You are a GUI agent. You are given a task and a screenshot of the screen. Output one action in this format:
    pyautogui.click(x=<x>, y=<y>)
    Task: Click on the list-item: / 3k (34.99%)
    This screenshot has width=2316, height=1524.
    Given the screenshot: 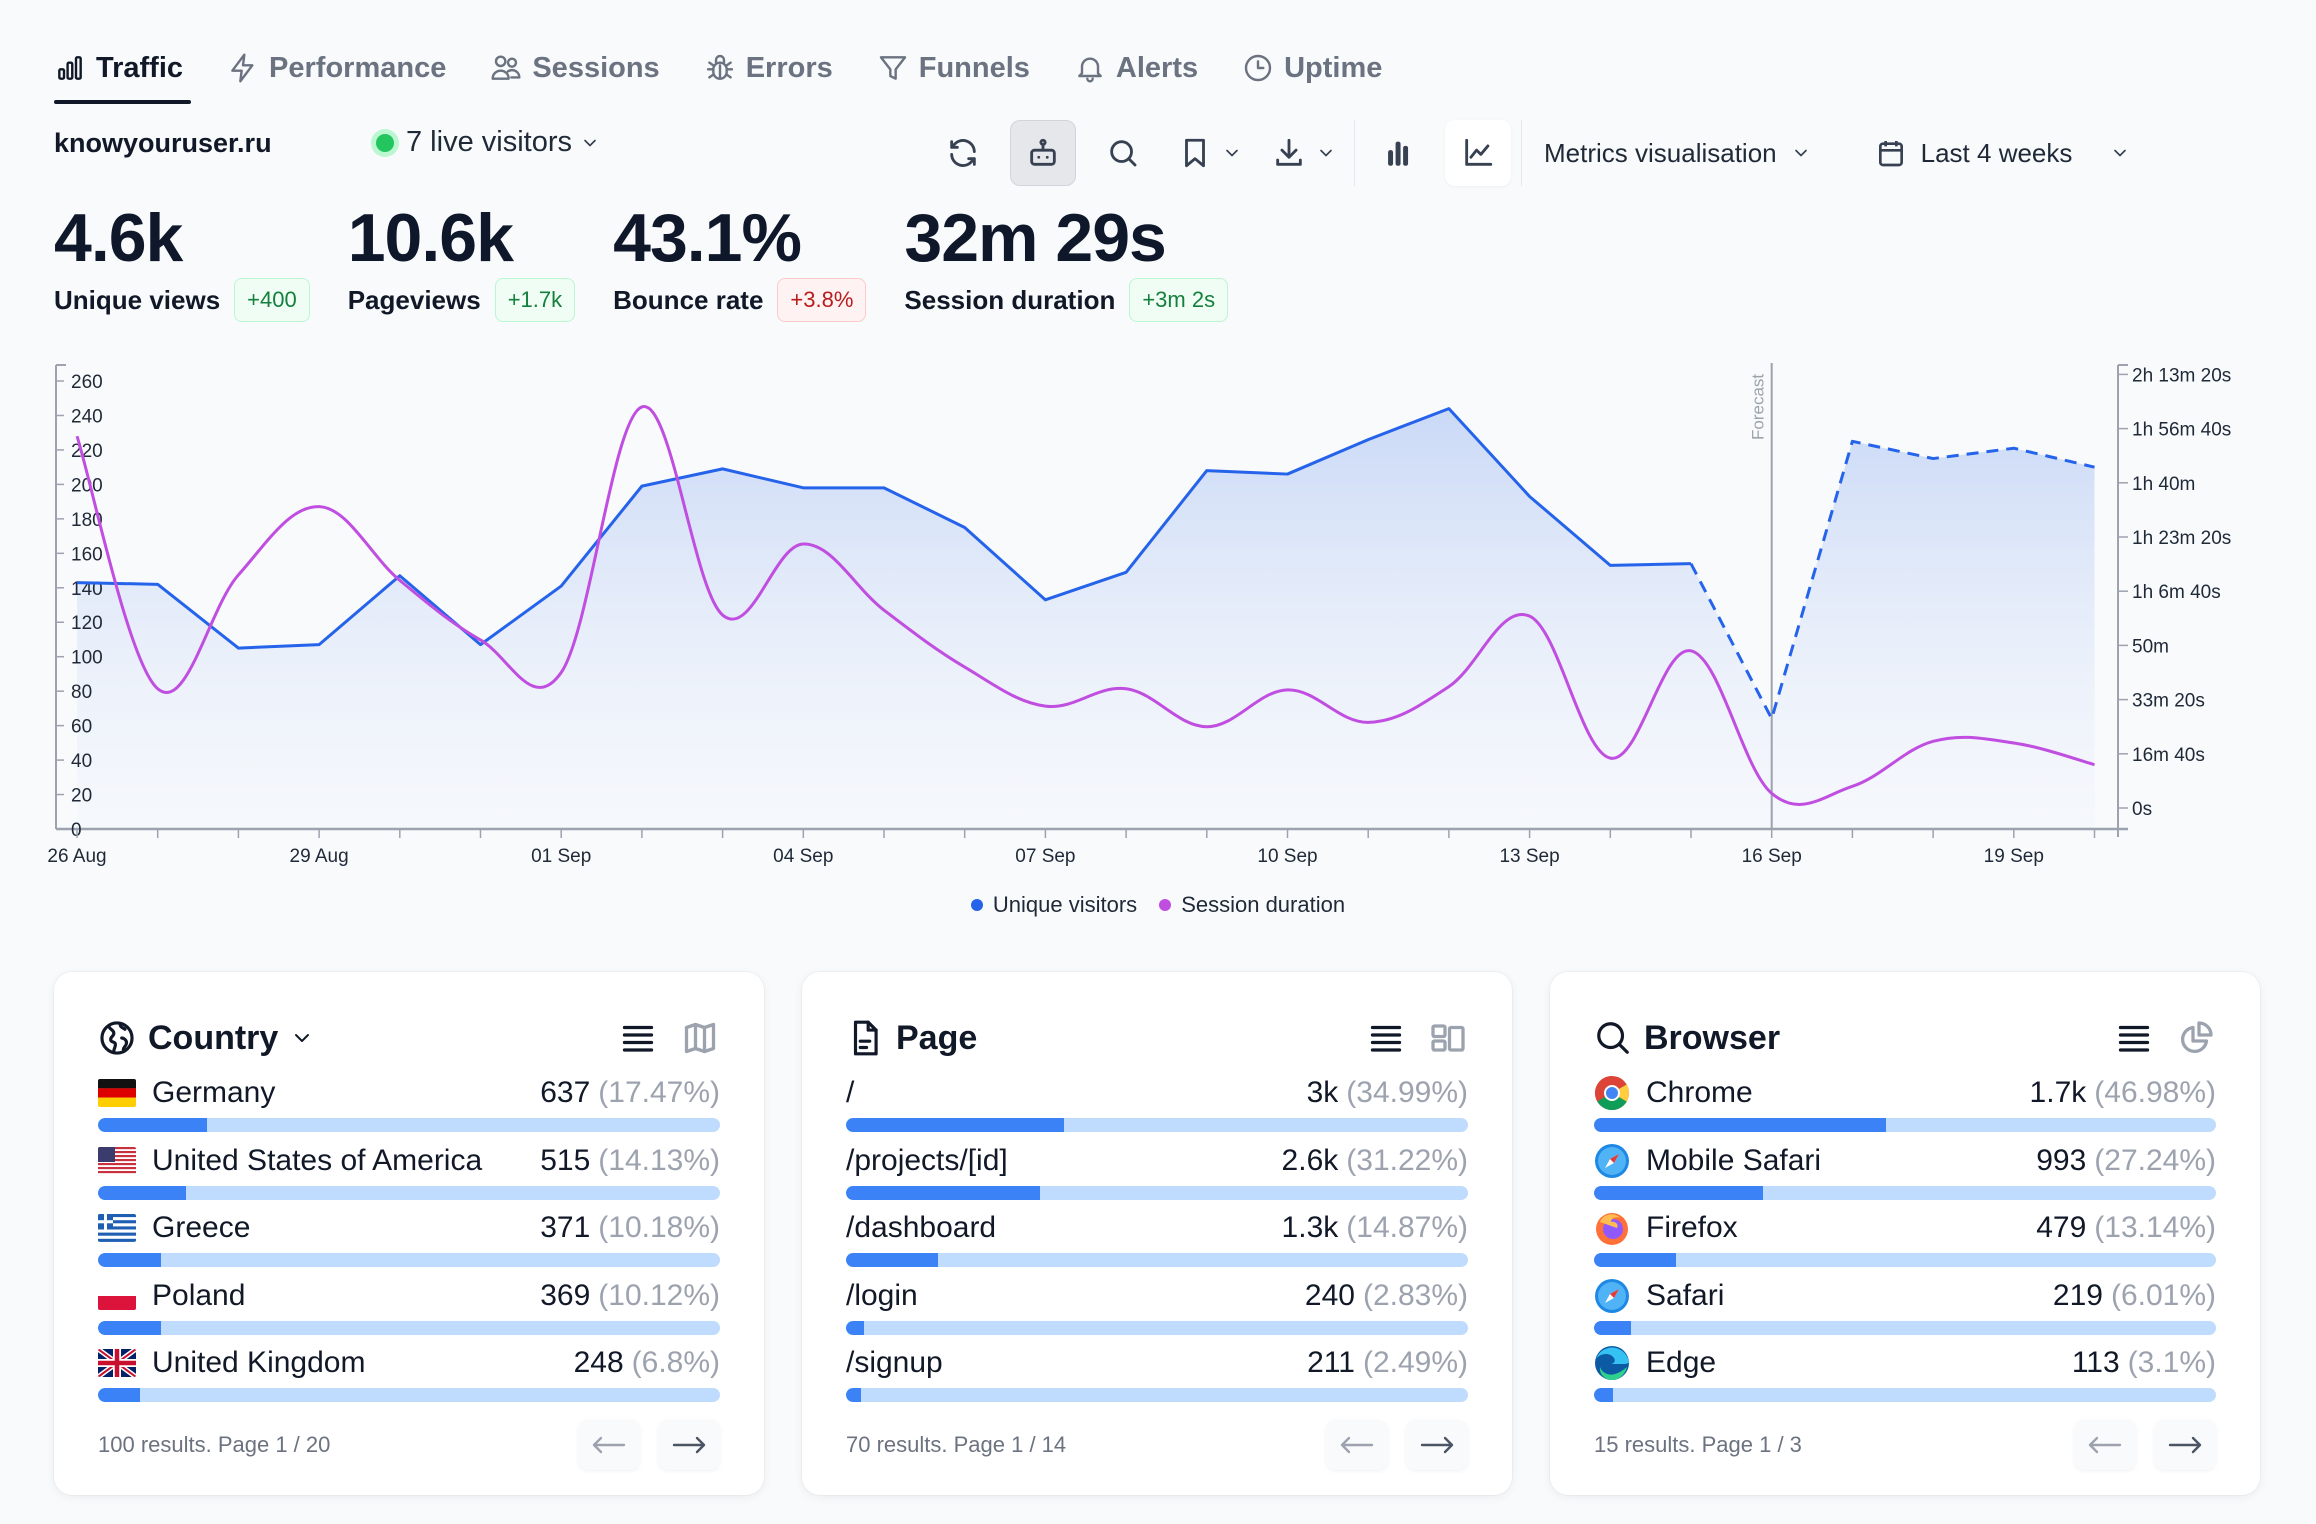 What is the action you would take?
    pyautogui.click(x=1157, y=1106)
    